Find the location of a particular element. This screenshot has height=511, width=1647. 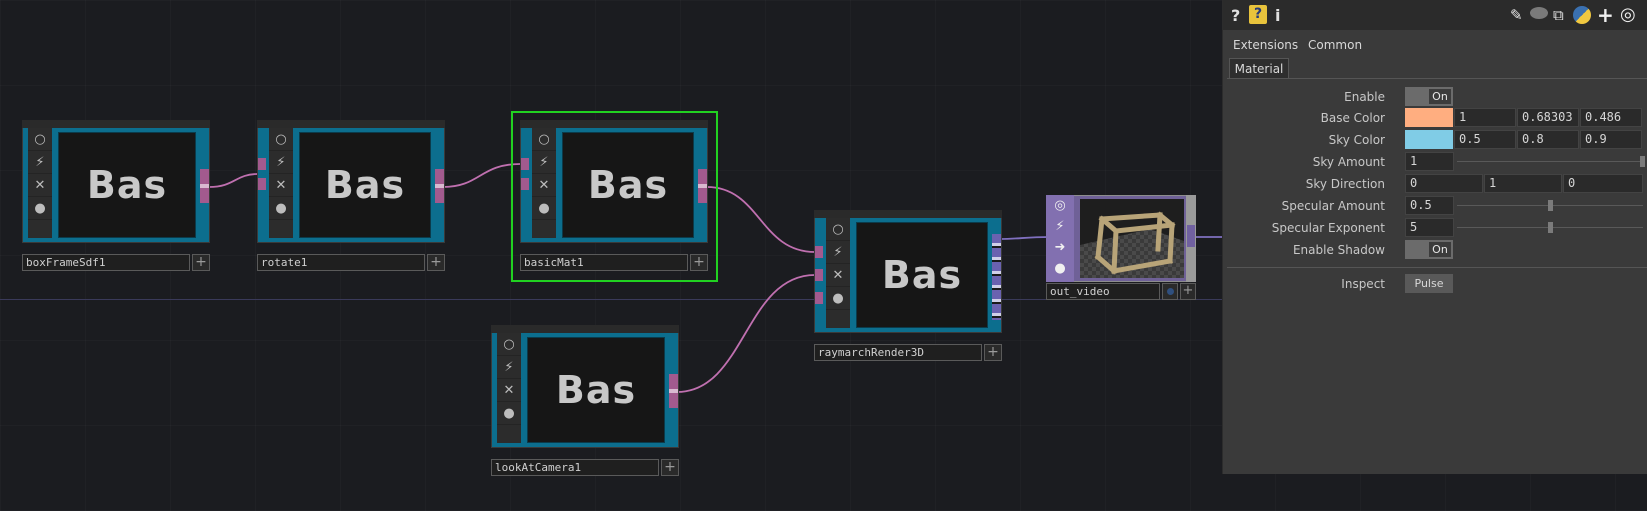

tab-common: Common is located at coordinates (1335, 45).